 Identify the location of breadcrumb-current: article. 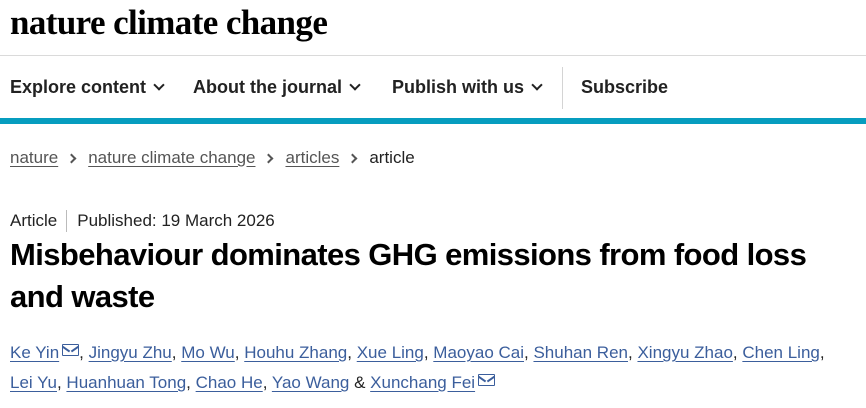
(392, 157).